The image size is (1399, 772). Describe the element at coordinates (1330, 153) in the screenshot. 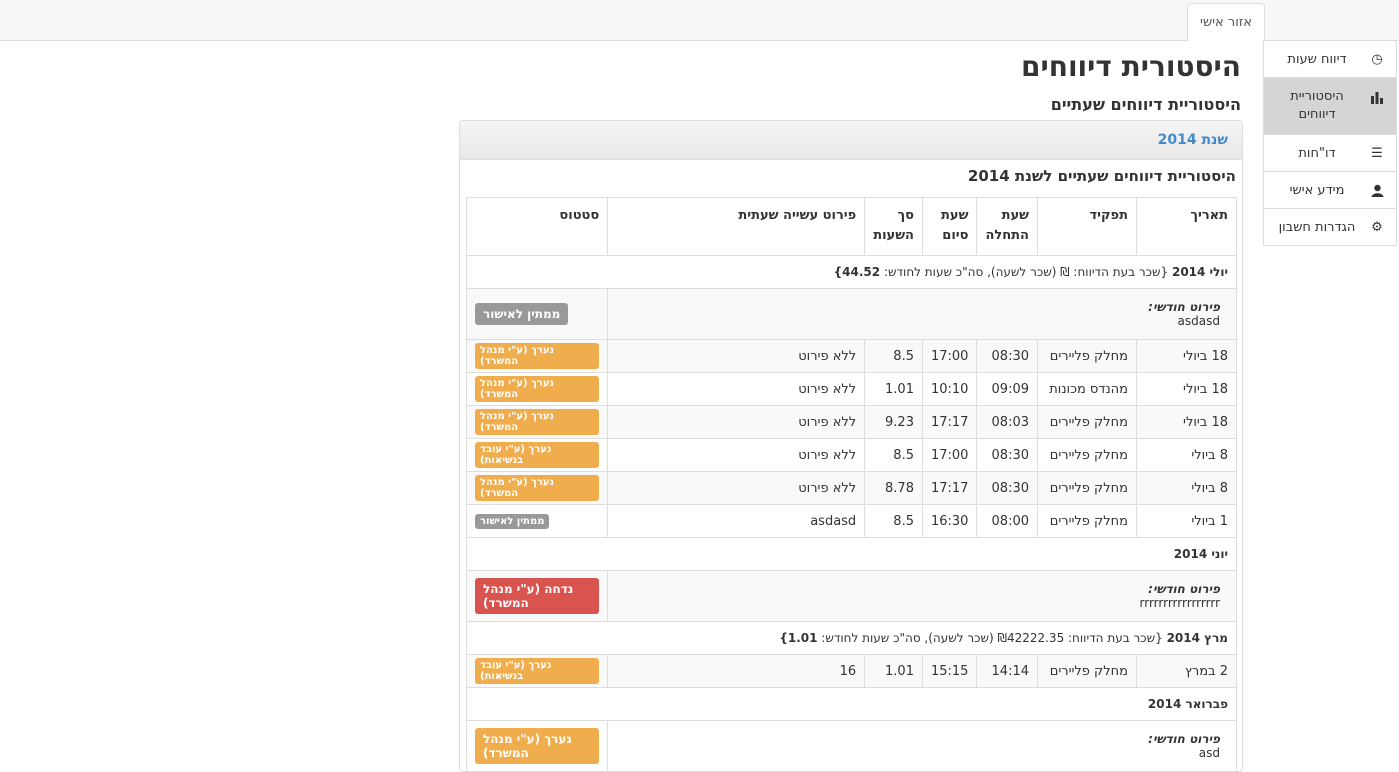

I see `sidebar-item-reports: ☰ דו"חות` at that location.